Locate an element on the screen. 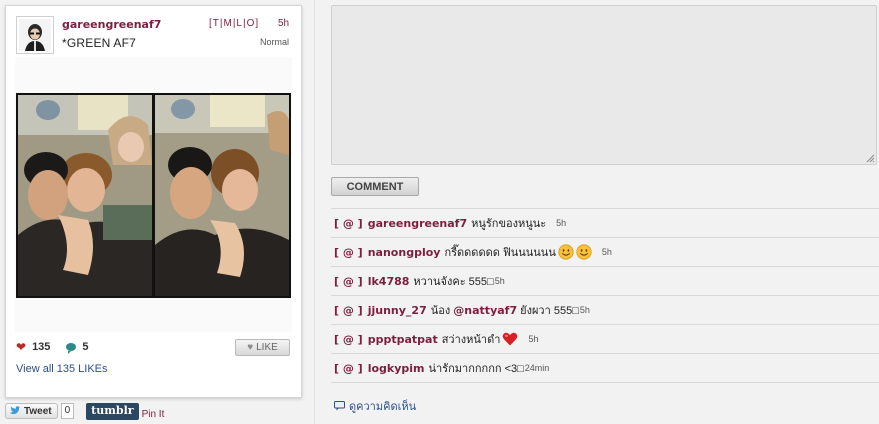 Image resolution: width=879 pixels, height=424 pixels. post-caption: *GREEN AF7 is located at coordinates (99, 43).